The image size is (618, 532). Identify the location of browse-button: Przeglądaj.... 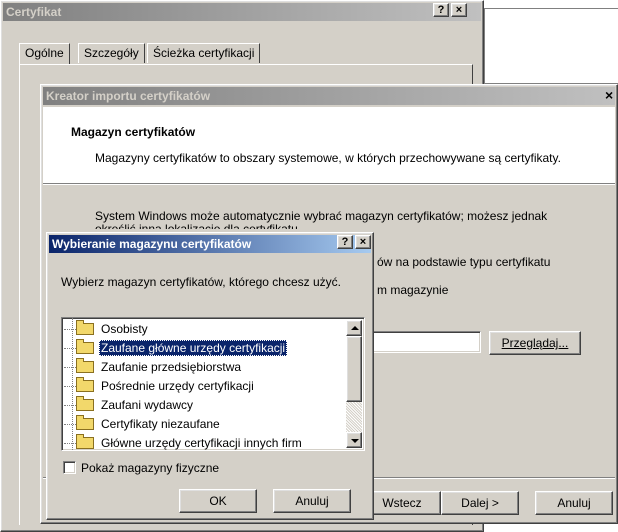
(535, 343).